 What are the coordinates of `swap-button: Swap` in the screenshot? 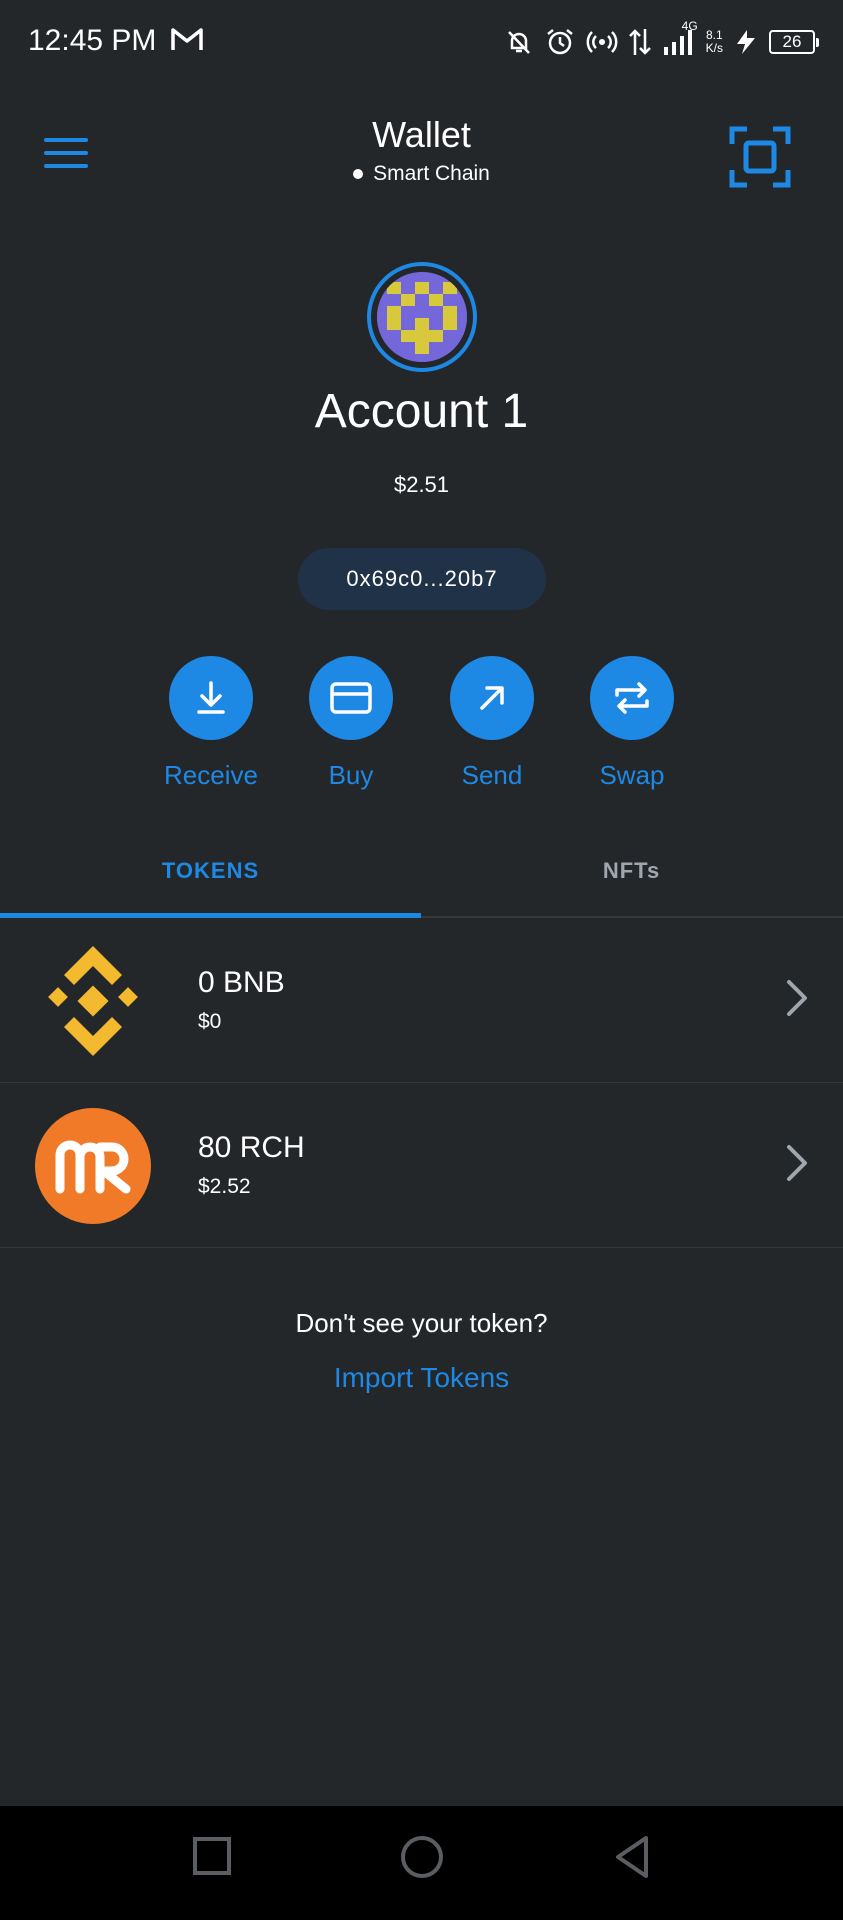 It's located at (632, 723).